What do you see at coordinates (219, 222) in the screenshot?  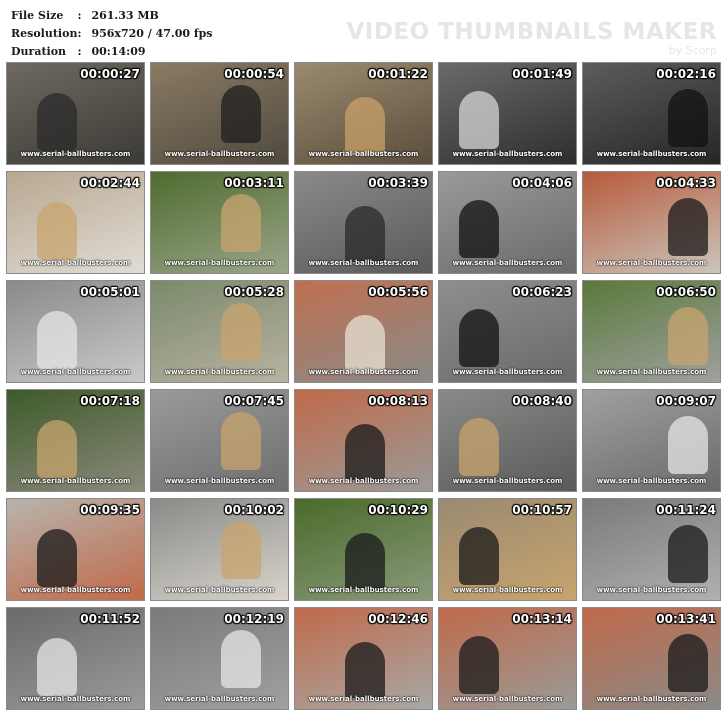 I see `video-thumbnail: 00:03:11 www.serial-ballbusters.com` at bounding box center [219, 222].